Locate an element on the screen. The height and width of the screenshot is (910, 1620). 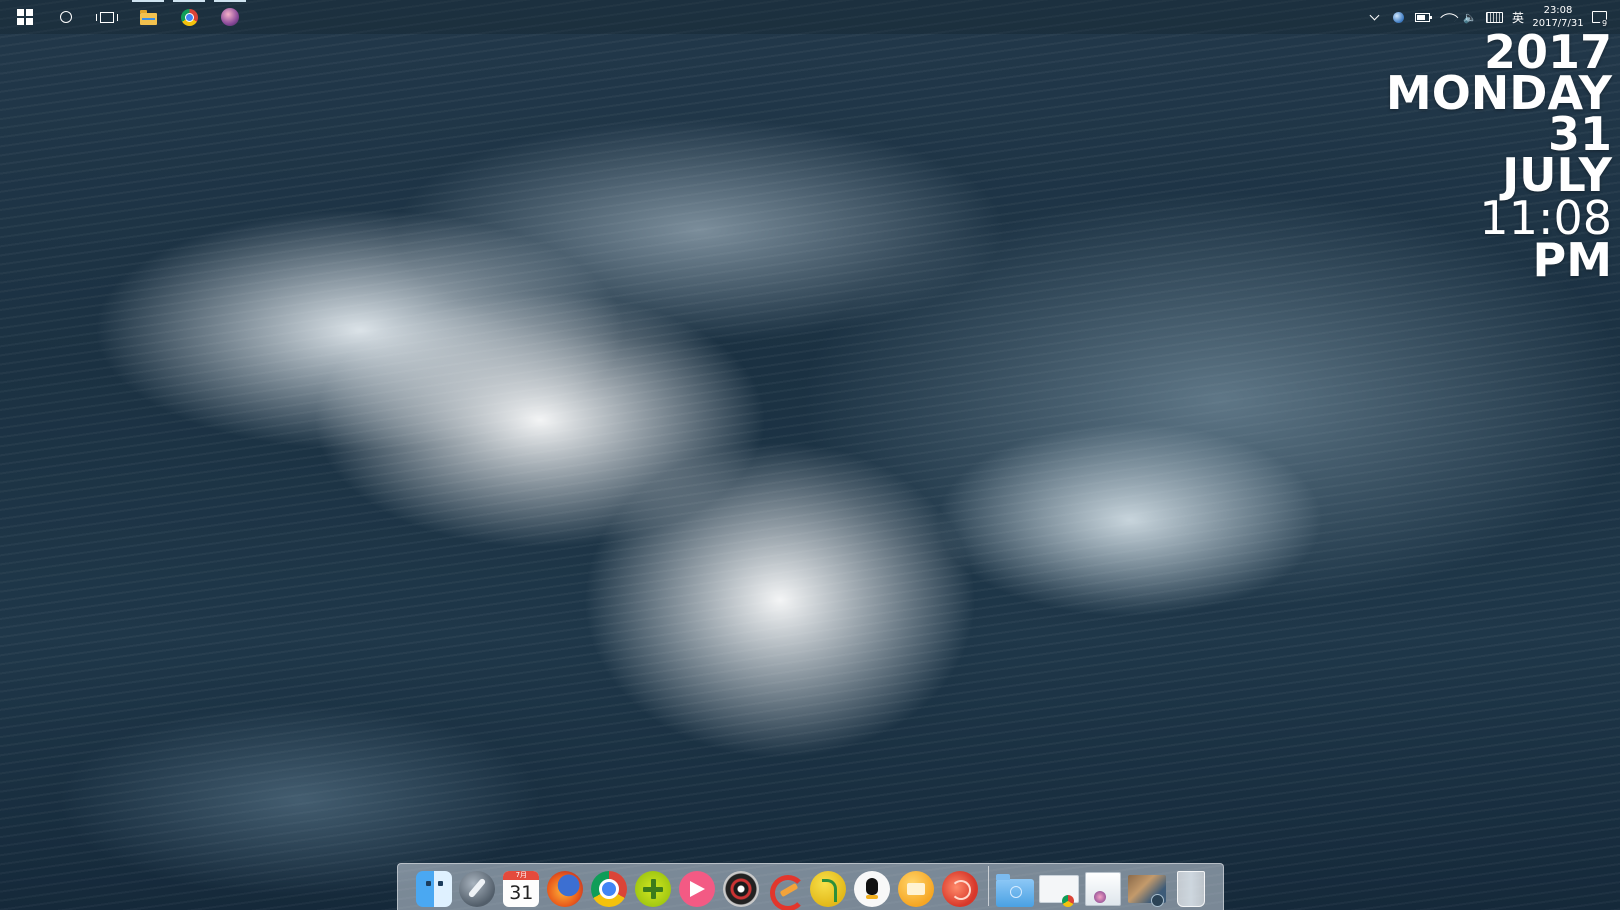
dock-qq is located at coordinates (871, 889).